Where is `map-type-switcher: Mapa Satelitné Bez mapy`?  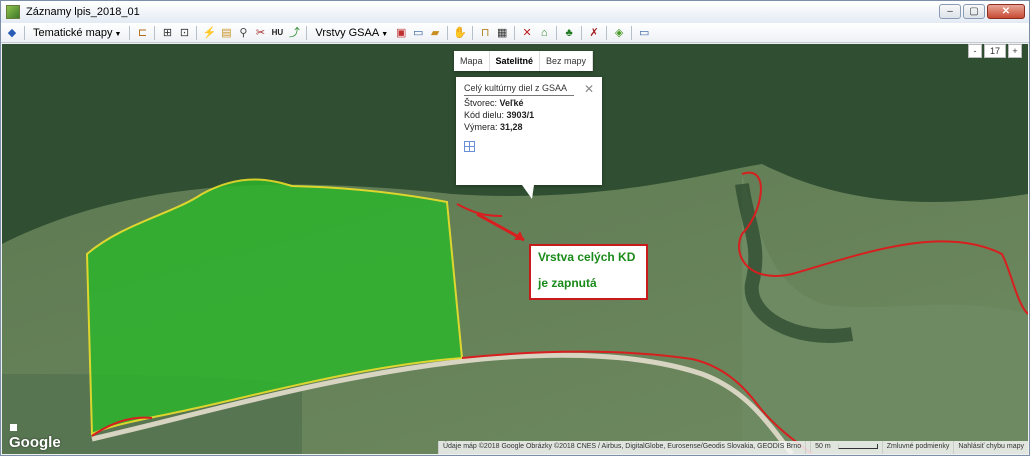
map-type-switcher: Mapa Satelitné Bez mapy is located at coordinates (524, 61).